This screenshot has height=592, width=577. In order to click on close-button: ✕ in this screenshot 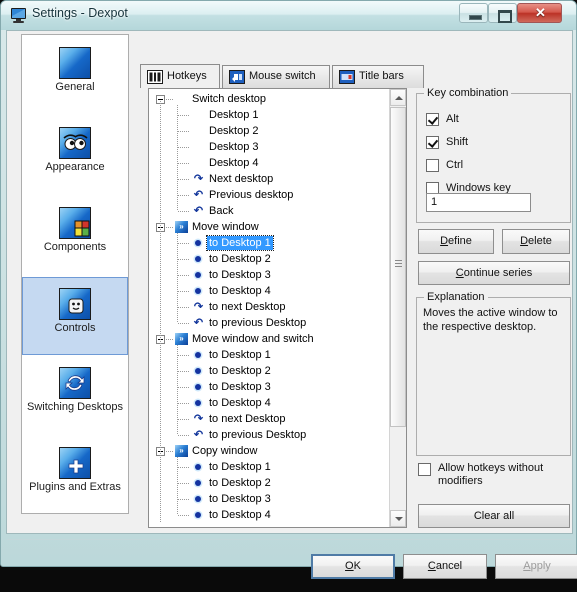, I will do `click(539, 13)`.